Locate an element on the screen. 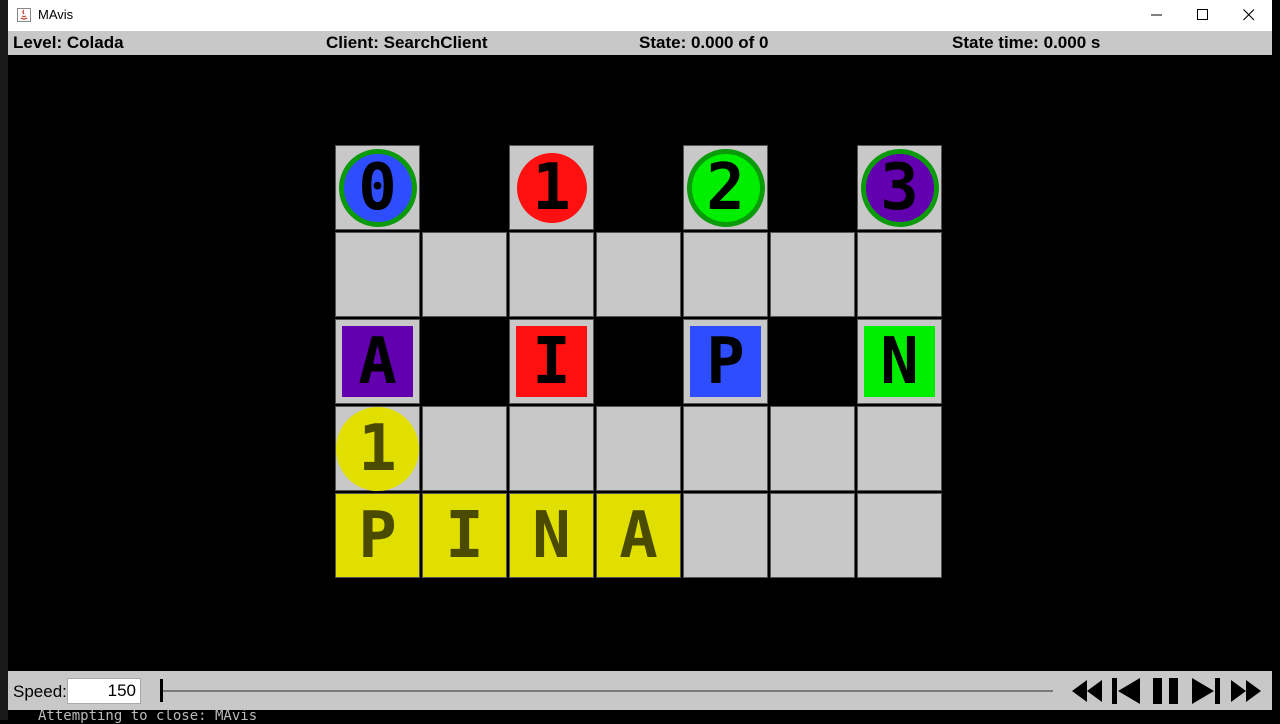 This screenshot has width=1280, height=724. client-label: Client: SearchClient is located at coordinates (407, 42).